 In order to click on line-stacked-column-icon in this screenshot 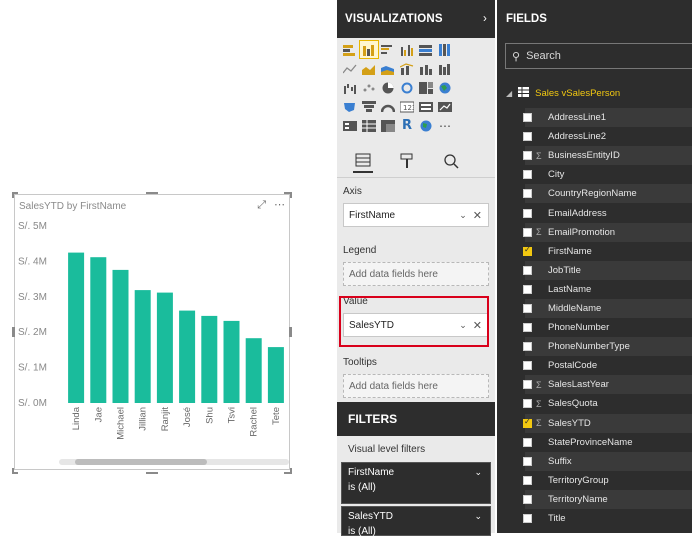, I will do `click(426, 68)`.